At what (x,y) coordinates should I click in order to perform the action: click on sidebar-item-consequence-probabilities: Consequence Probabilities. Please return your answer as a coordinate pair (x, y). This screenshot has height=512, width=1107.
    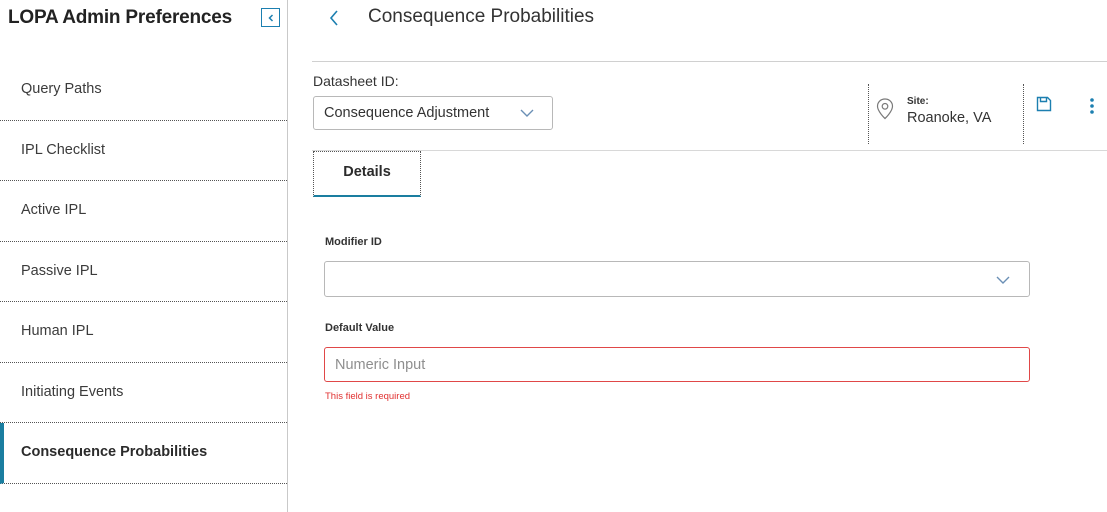
    Looking at the image, I should click on (143, 453).